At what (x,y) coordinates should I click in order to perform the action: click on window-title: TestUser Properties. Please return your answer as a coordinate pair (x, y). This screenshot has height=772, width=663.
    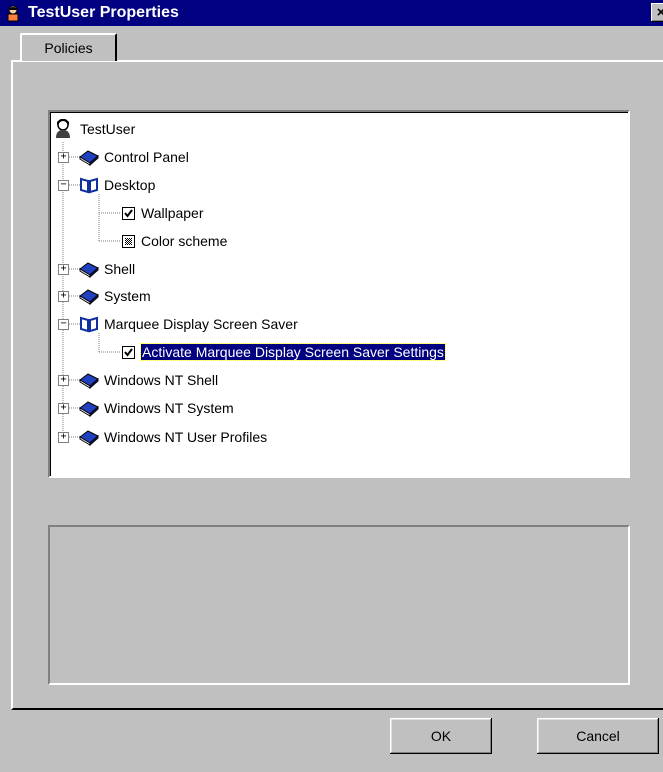
    Looking at the image, I should click on (103, 12).